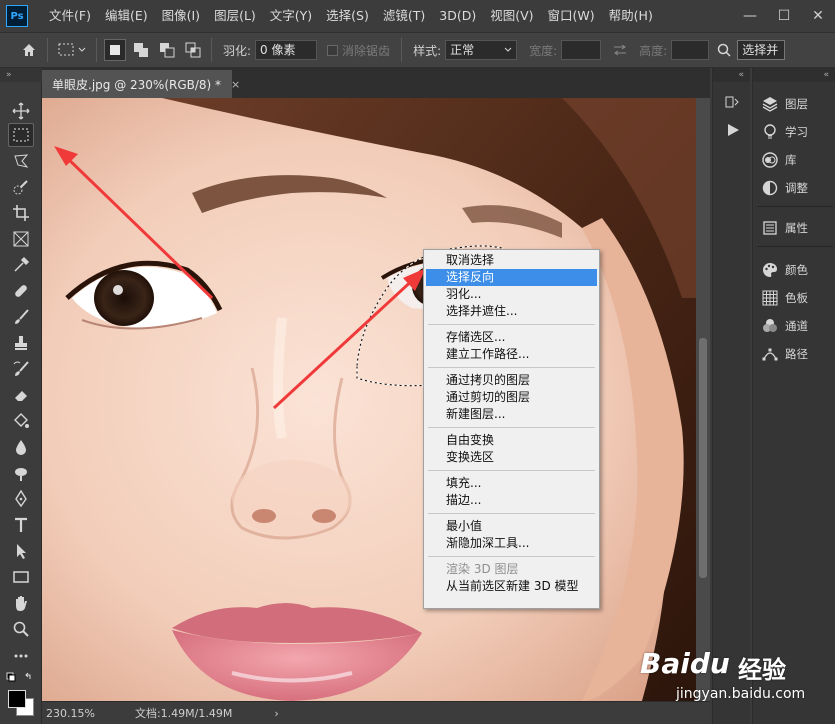 The image size is (835, 724). What do you see at coordinates (462, 50) in the screenshot?
I see `style-value: 正常` at bounding box center [462, 50].